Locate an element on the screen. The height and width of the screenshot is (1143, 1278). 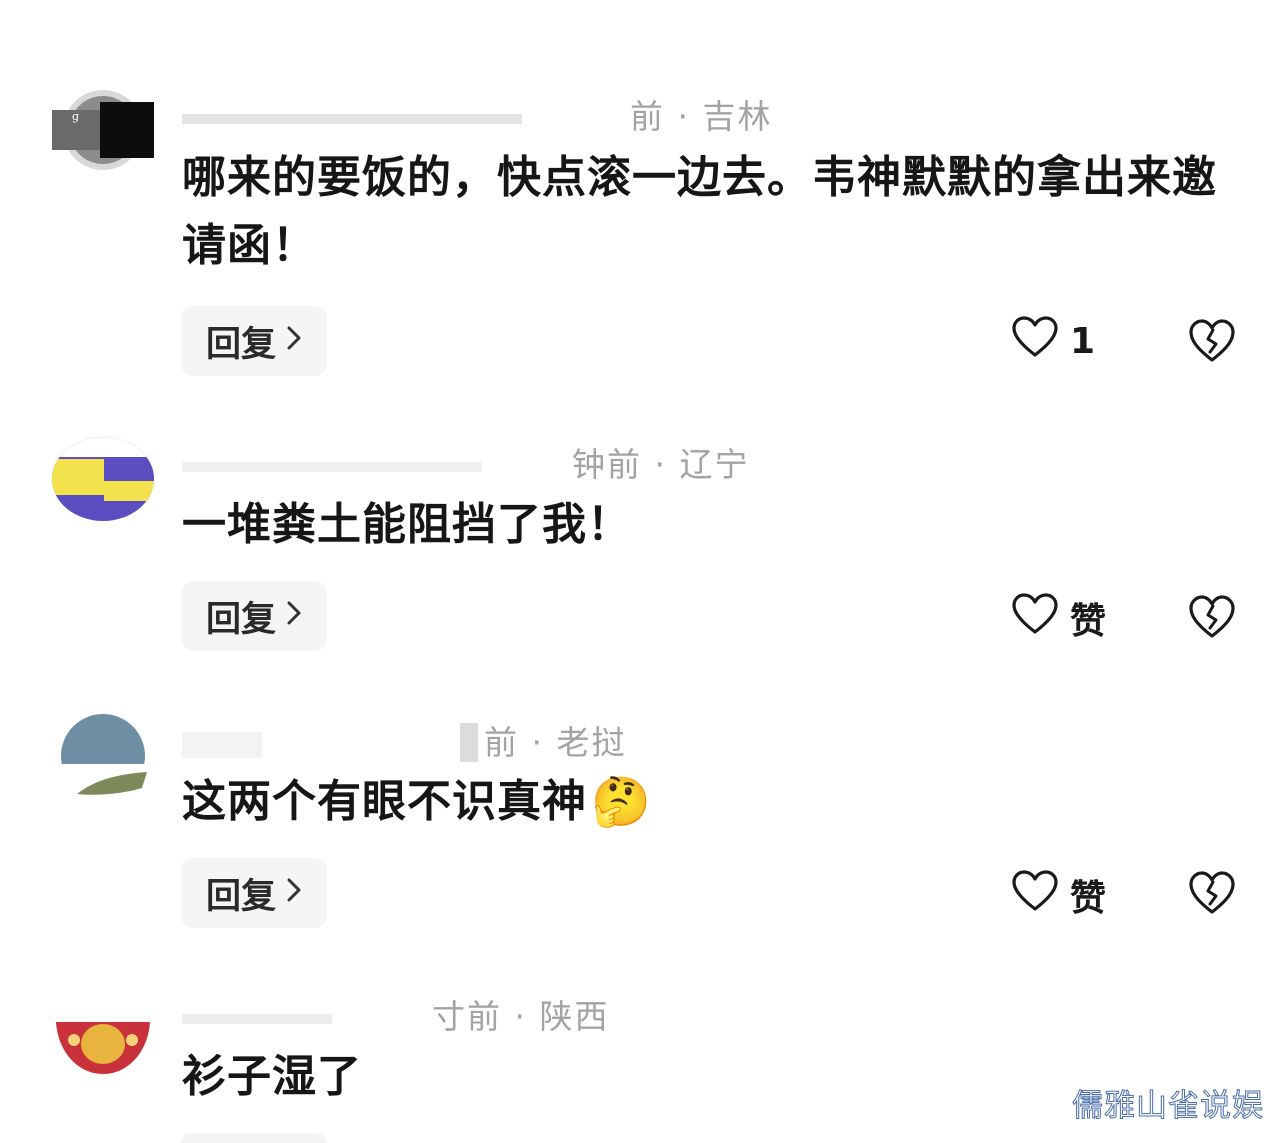
comment-meta-text: 钟前 · 辽宁 is located at coordinates (661, 464).